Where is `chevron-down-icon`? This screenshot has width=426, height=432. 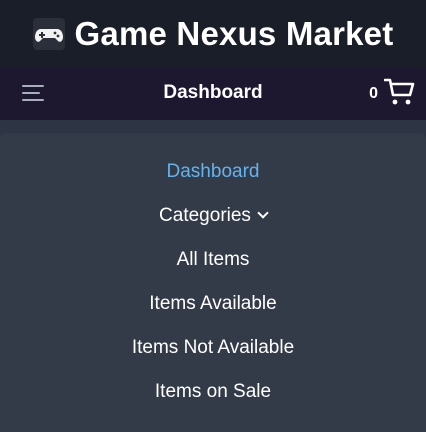 chevron-down-icon is located at coordinates (263, 213).